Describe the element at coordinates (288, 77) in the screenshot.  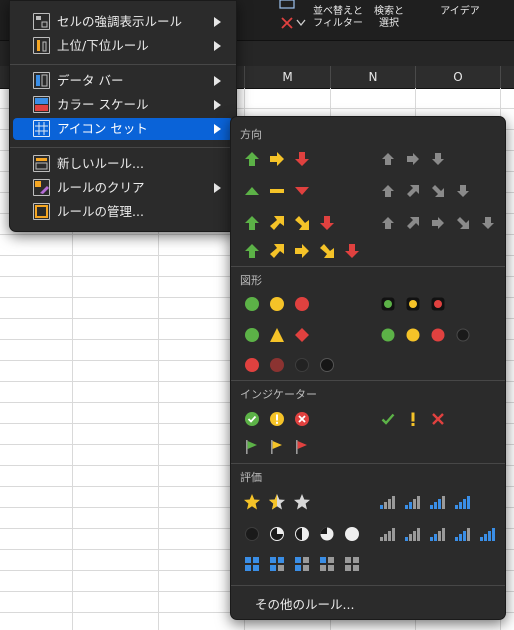
I see `column-header-m: M` at that location.